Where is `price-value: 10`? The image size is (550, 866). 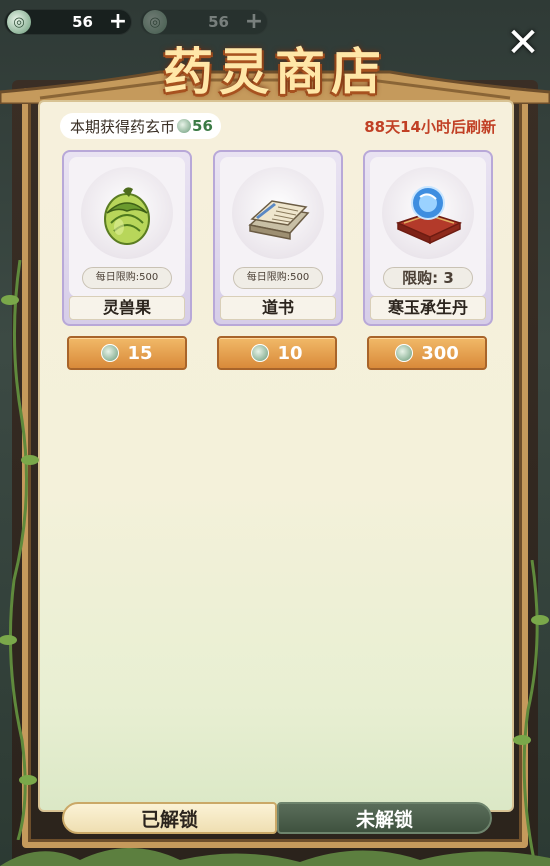 price-value: 10 is located at coordinates (290, 353).